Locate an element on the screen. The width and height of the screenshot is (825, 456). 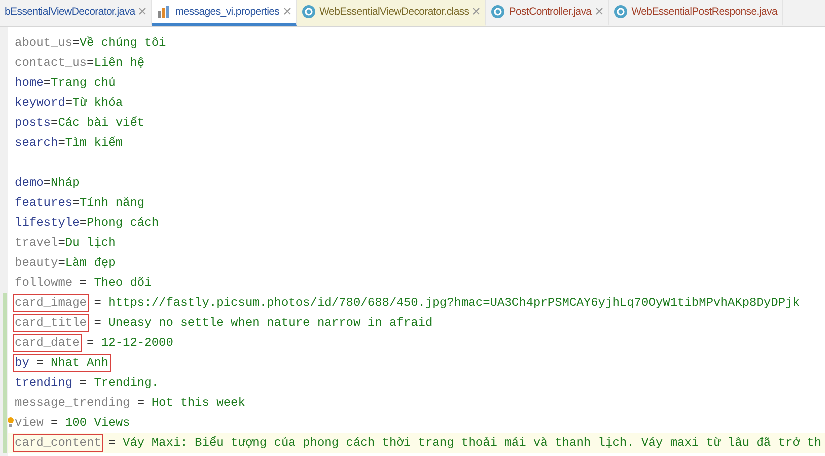
property-value: Các bài viết is located at coordinates (101, 123).